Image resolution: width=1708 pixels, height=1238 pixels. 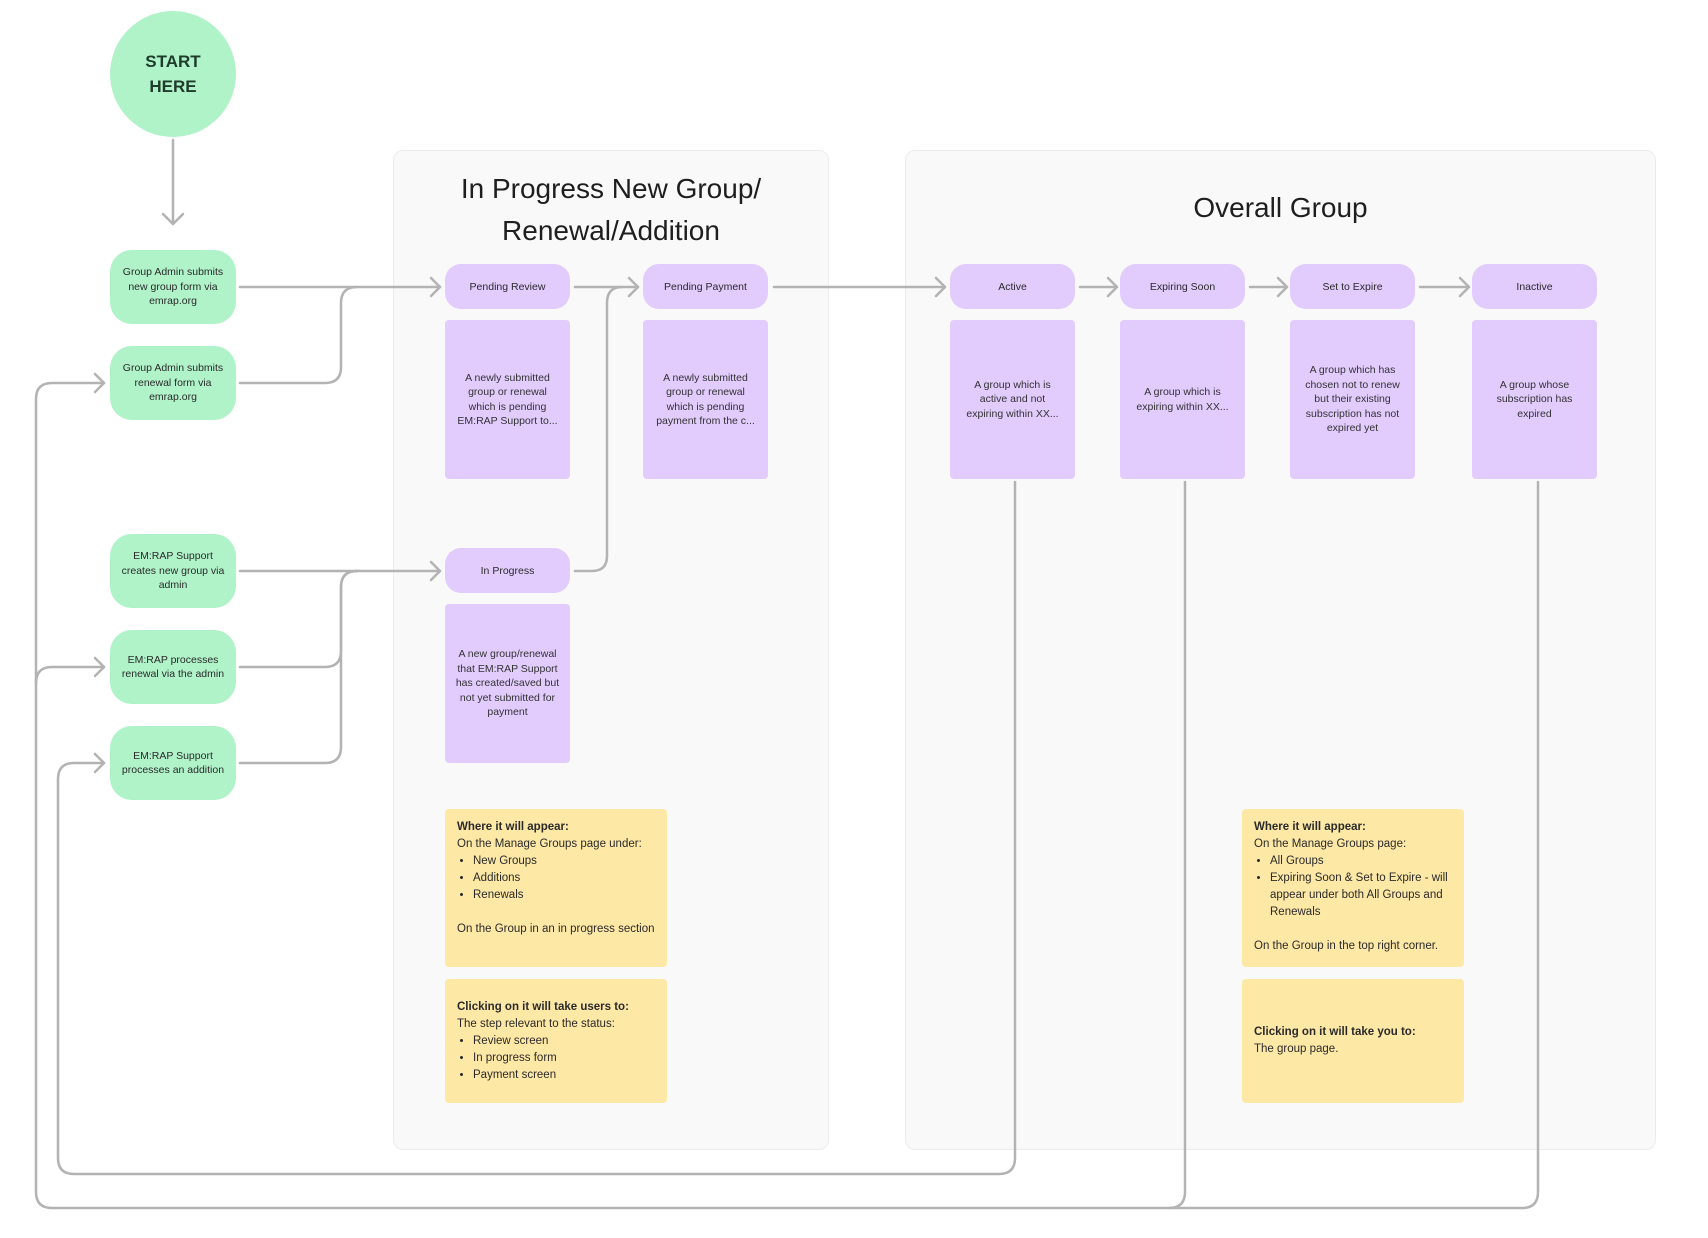 What do you see at coordinates (564, 861) in the screenshot?
I see `note-list-item: New Groups` at bounding box center [564, 861].